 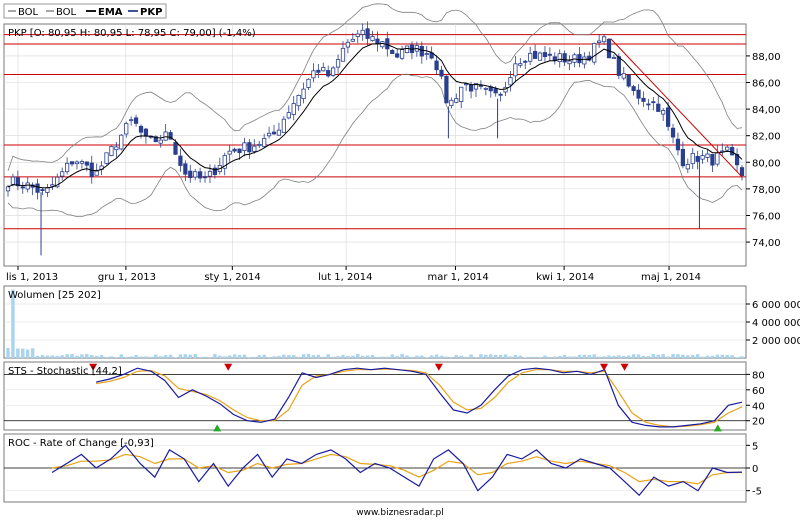 What do you see at coordinates (758, 375) in the screenshot?
I see `axis-tick-label: 80` at bounding box center [758, 375].